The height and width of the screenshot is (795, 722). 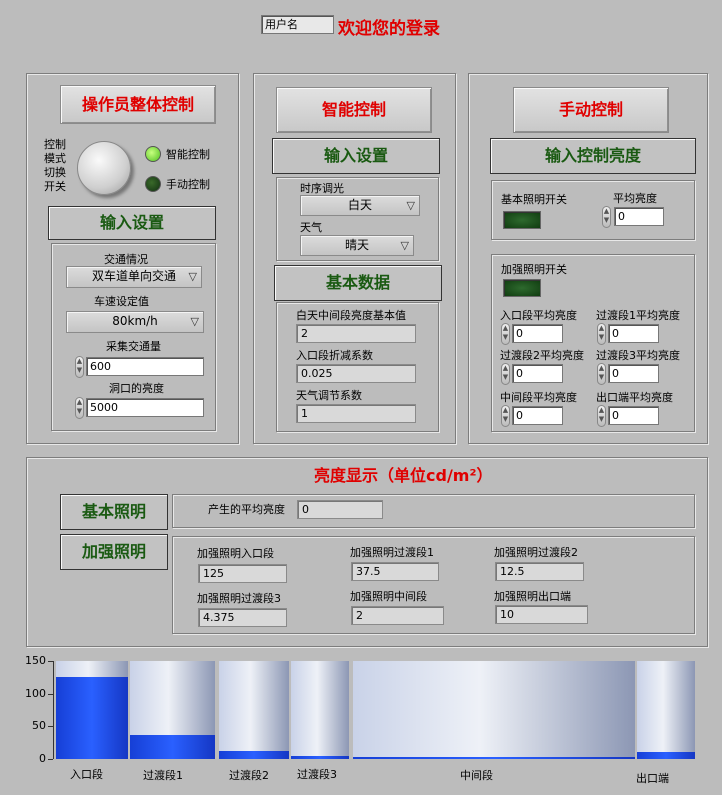 I want to click on display-field-indicator: 12.5, so click(x=539, y=571).